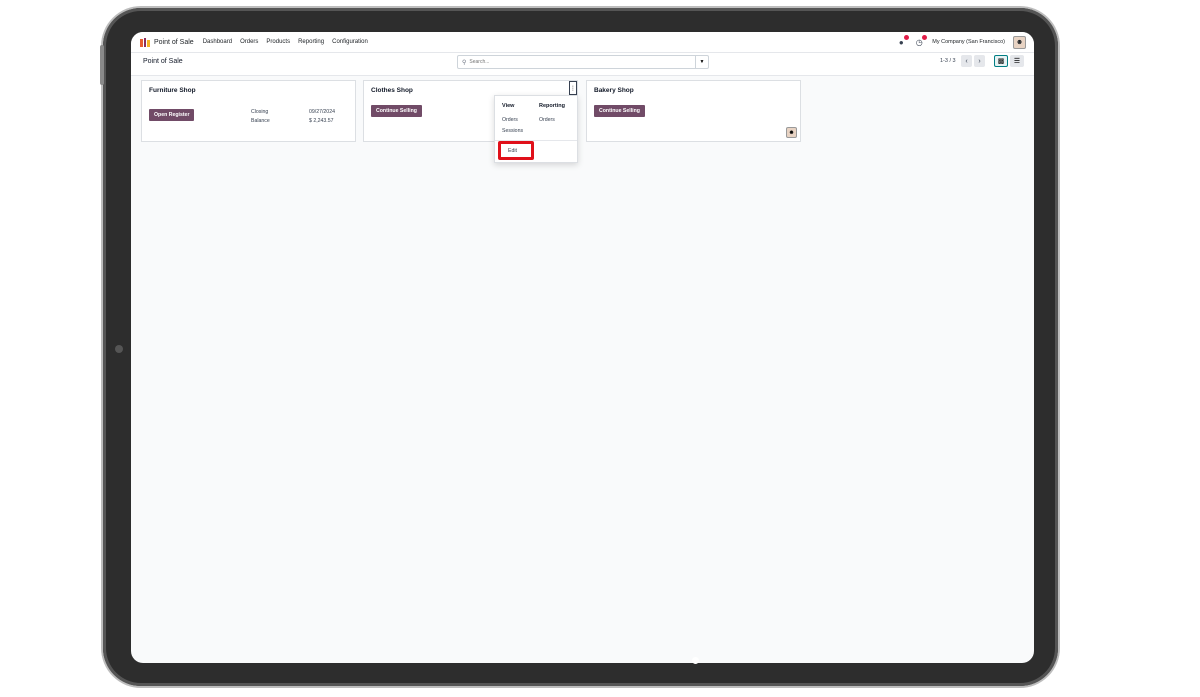 This screenshot has height=697, width=1200. What do you see at coordinates (903, 41) in the screenshot?
I see `chat-icon: ●` at bounding box center [903, 41].